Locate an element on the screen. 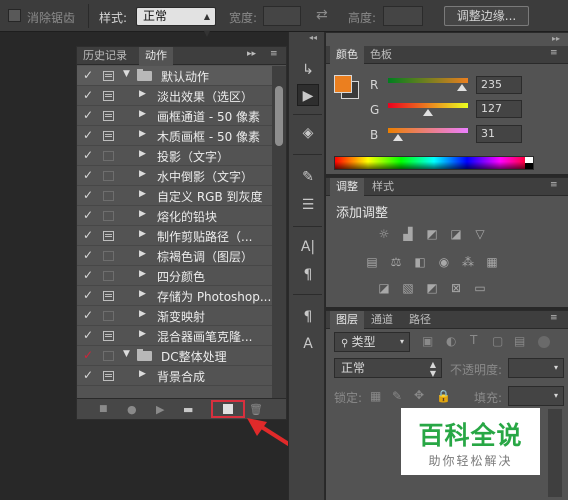  g-slider is located at coordinates (428, 105).